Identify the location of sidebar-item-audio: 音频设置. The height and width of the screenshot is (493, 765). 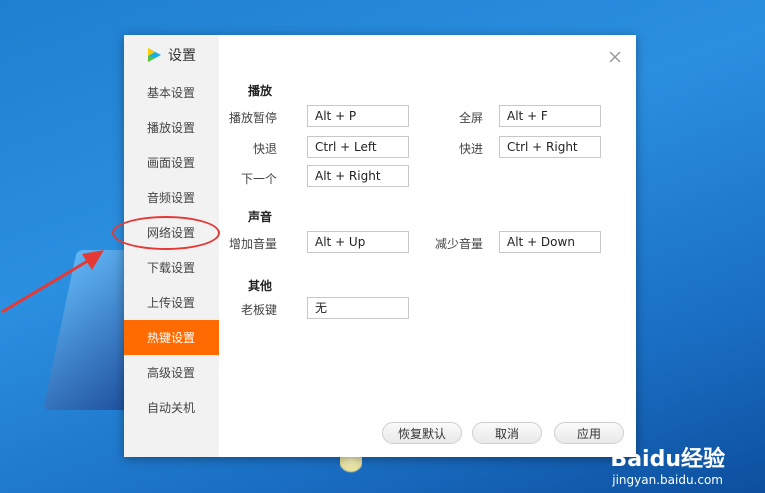
(171, 197).